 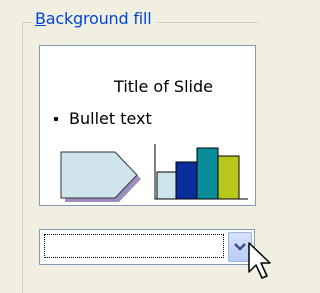 I want to click on mouse-pointer-icon, so click(x=259, y=260).